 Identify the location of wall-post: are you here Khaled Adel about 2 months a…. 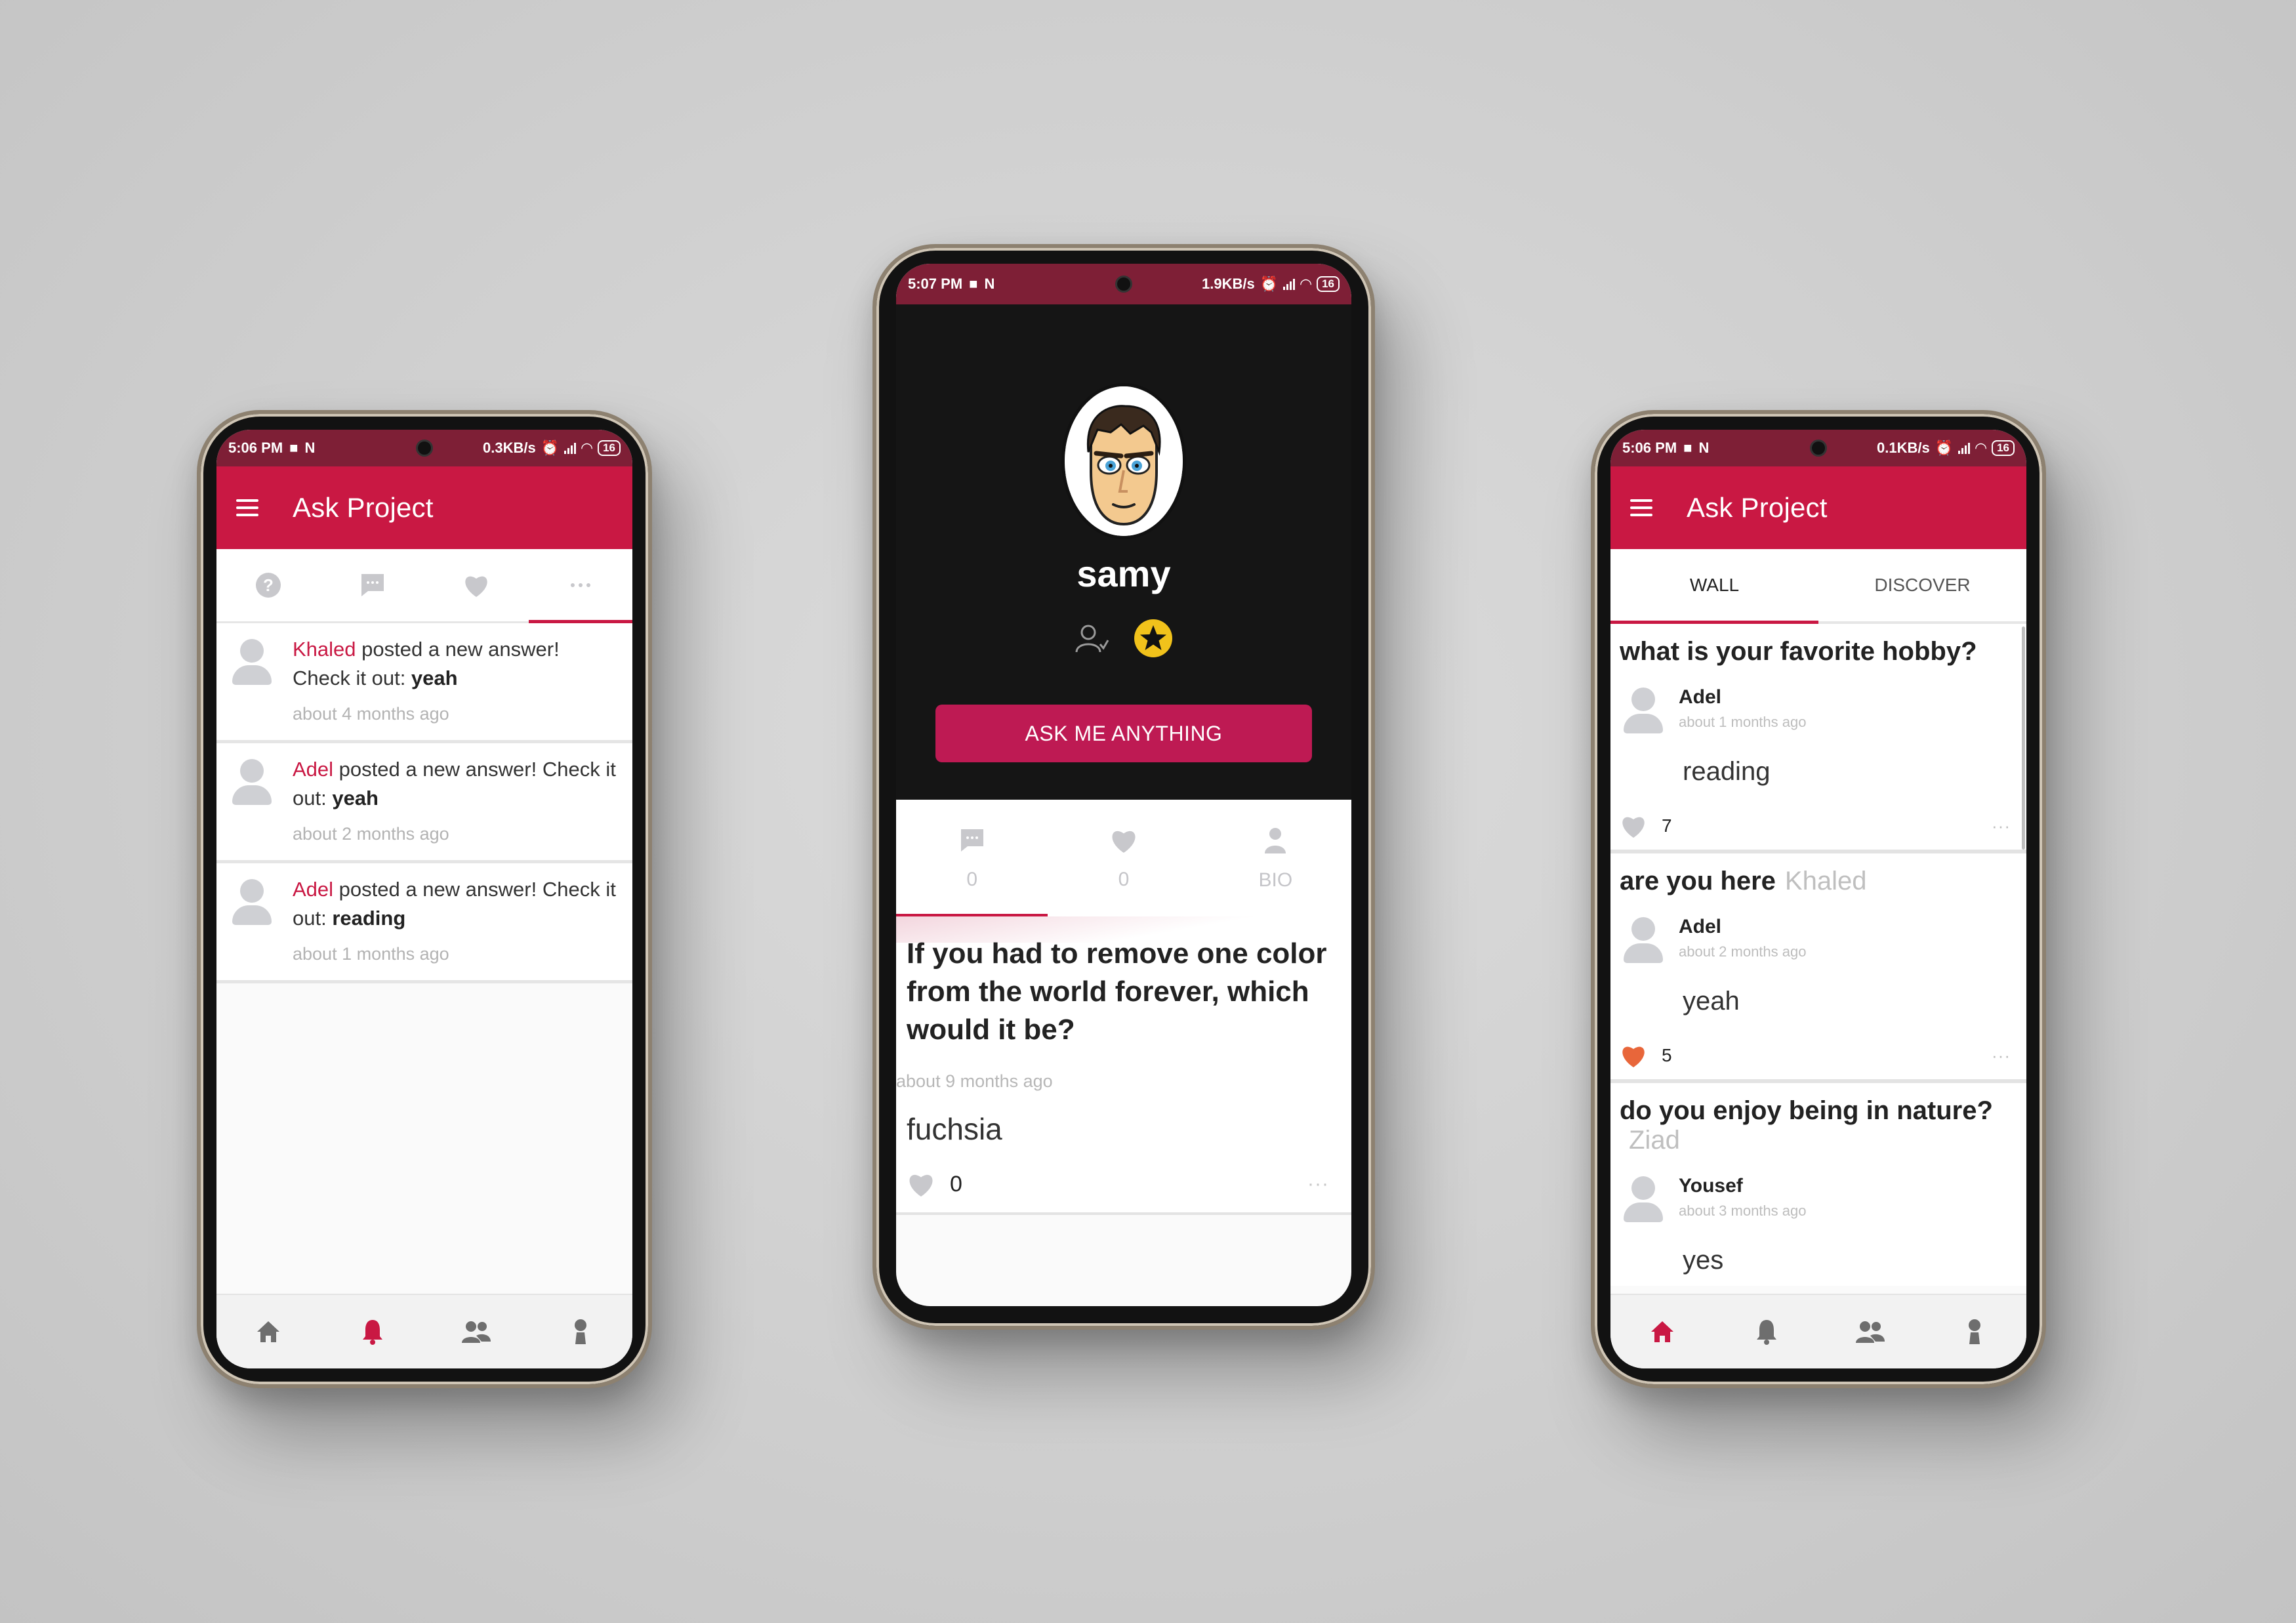
(1818, 968).